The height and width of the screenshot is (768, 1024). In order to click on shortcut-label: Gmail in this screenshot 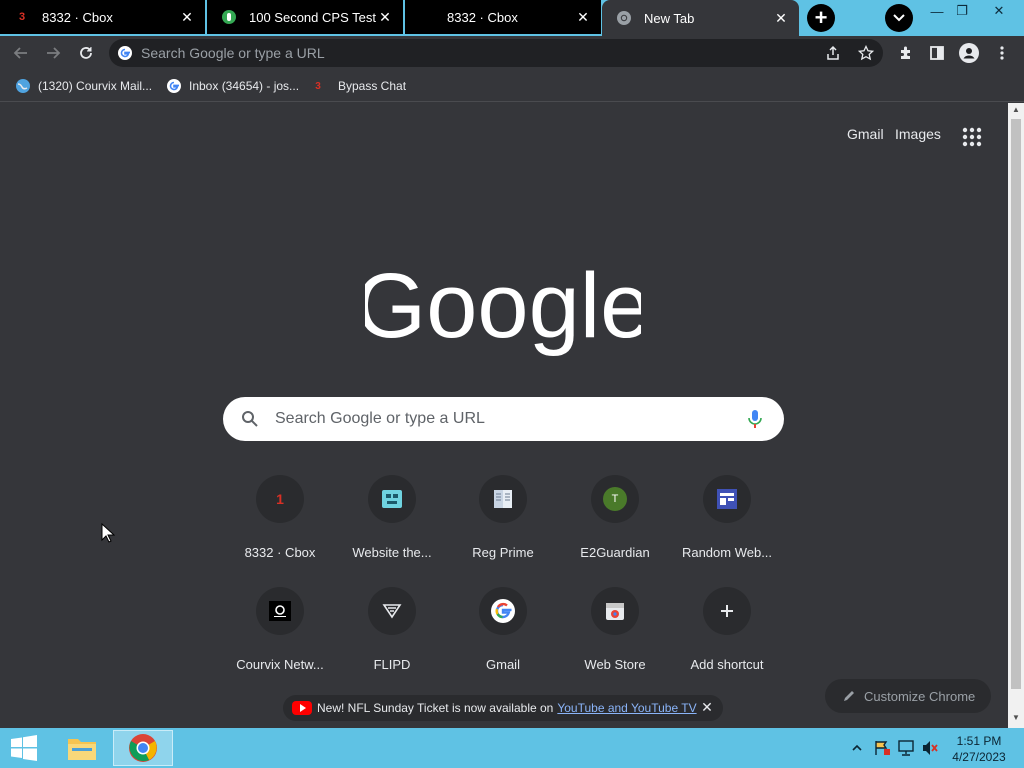, I will do `click(503, 664)`.